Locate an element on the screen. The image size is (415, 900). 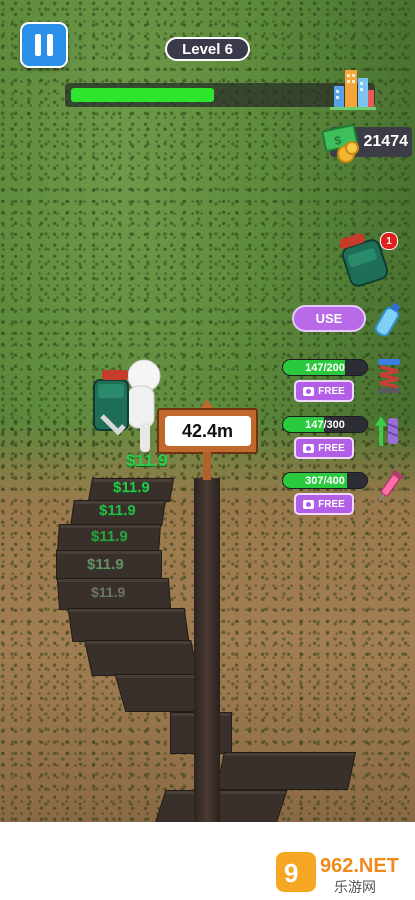
spring-icon is located at coordinates (389, 376).